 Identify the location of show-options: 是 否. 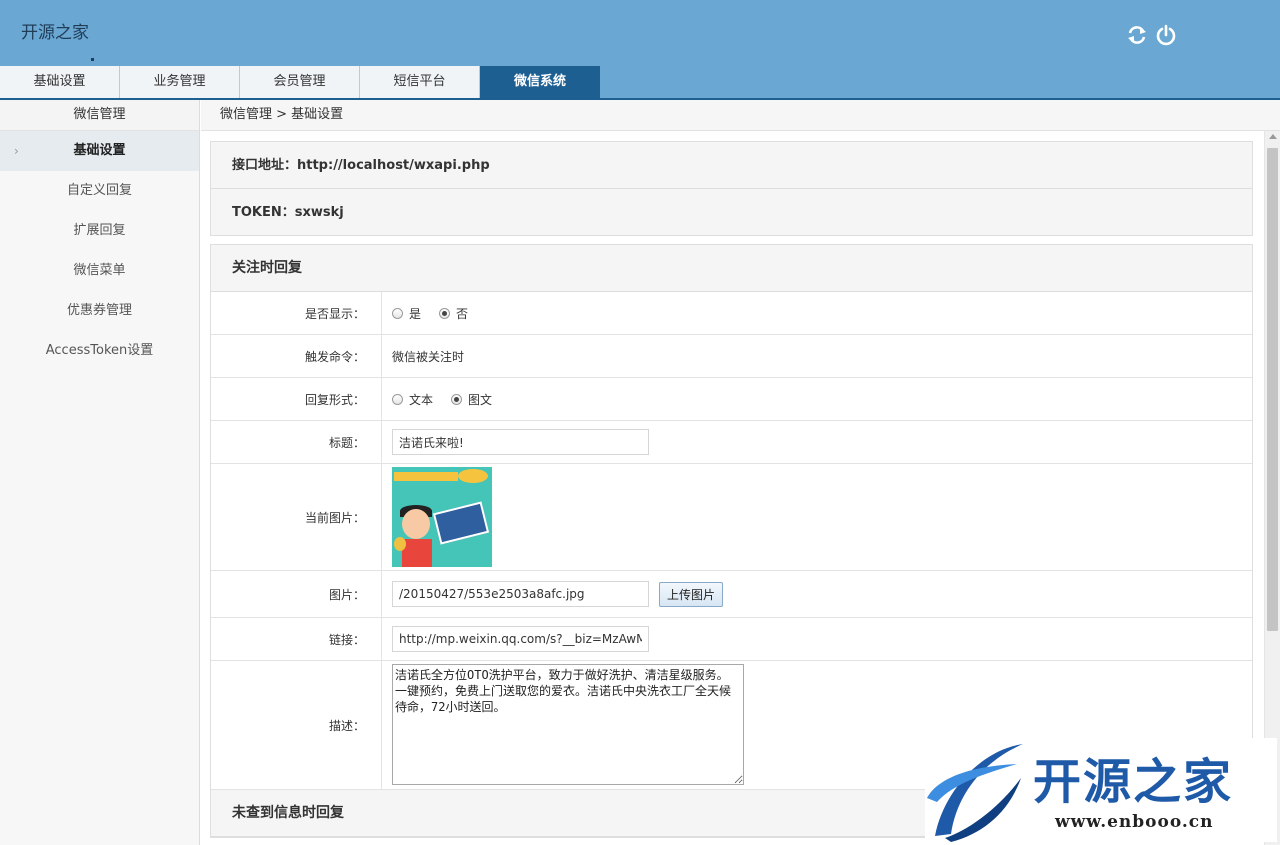
(439, 313).